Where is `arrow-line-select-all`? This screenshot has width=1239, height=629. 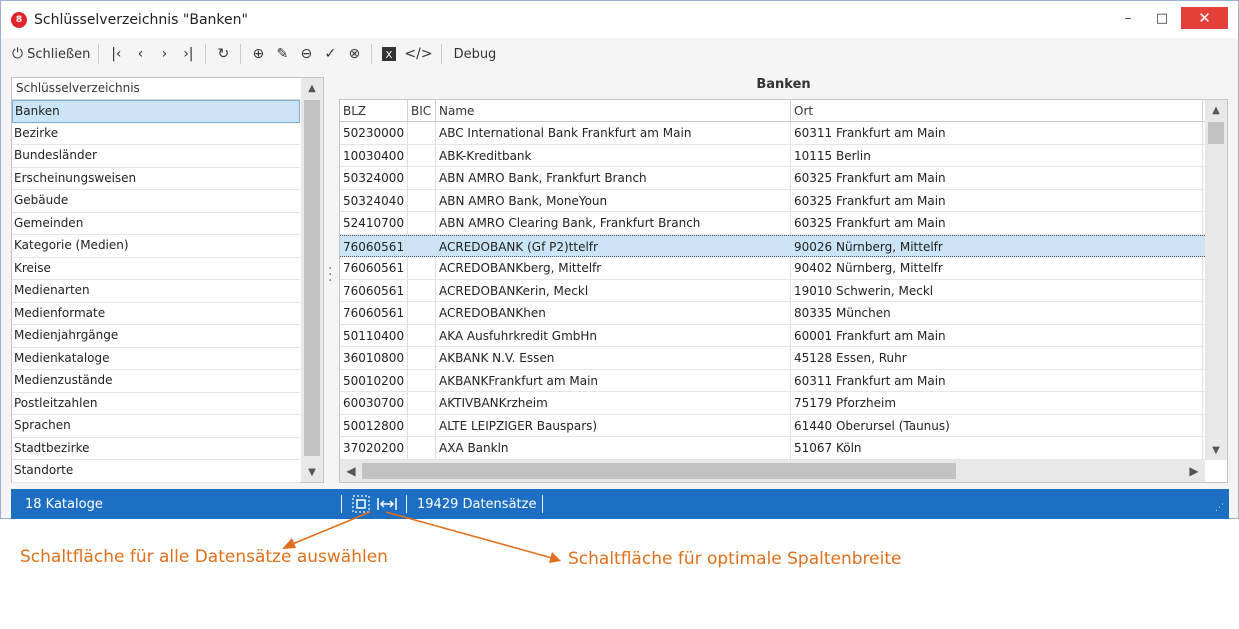
arrow-line-select-all is located at coordinates (330, 528).